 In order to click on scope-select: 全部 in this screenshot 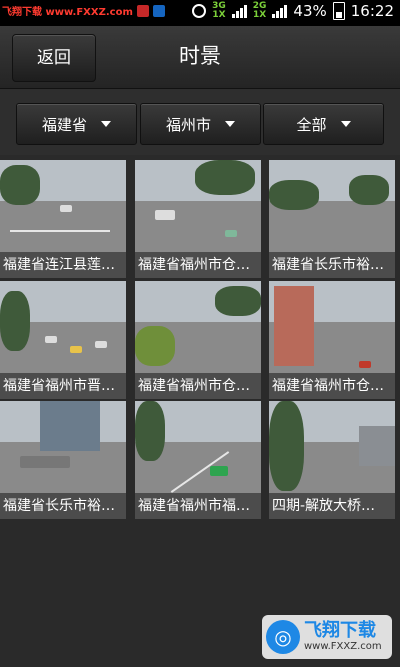, I will do `click(323, 124)`.